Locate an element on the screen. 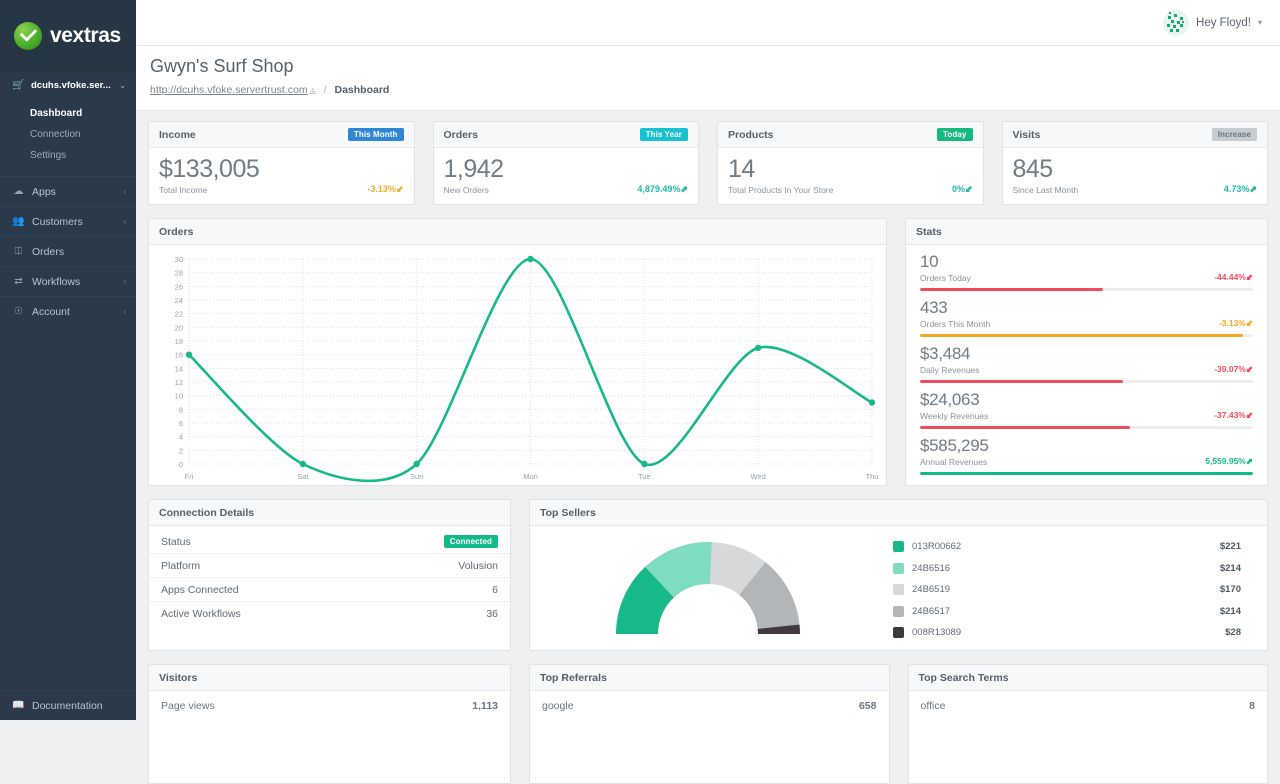  kpi-value: 14 is located at coordinates (741, 169).